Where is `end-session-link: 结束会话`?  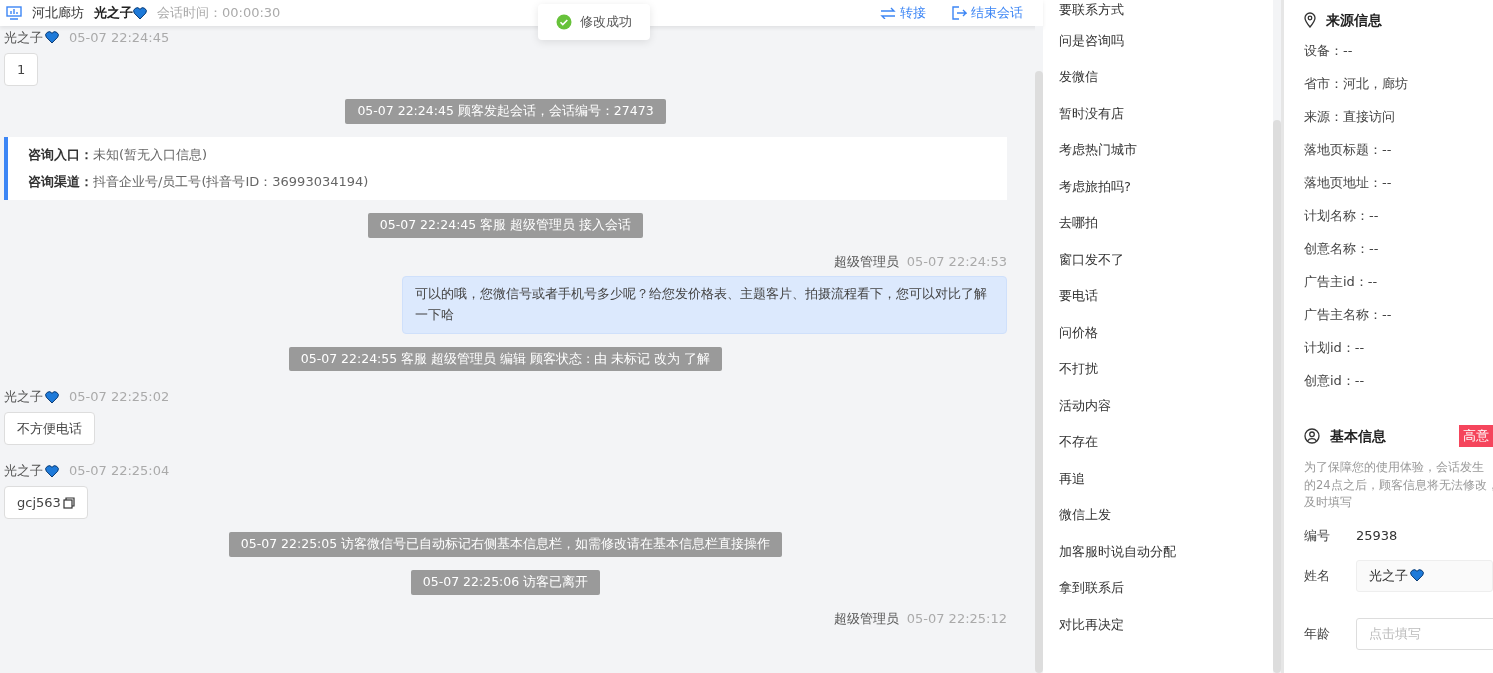
end-session-link: 结束会话 is located at coordinates (987, 13).